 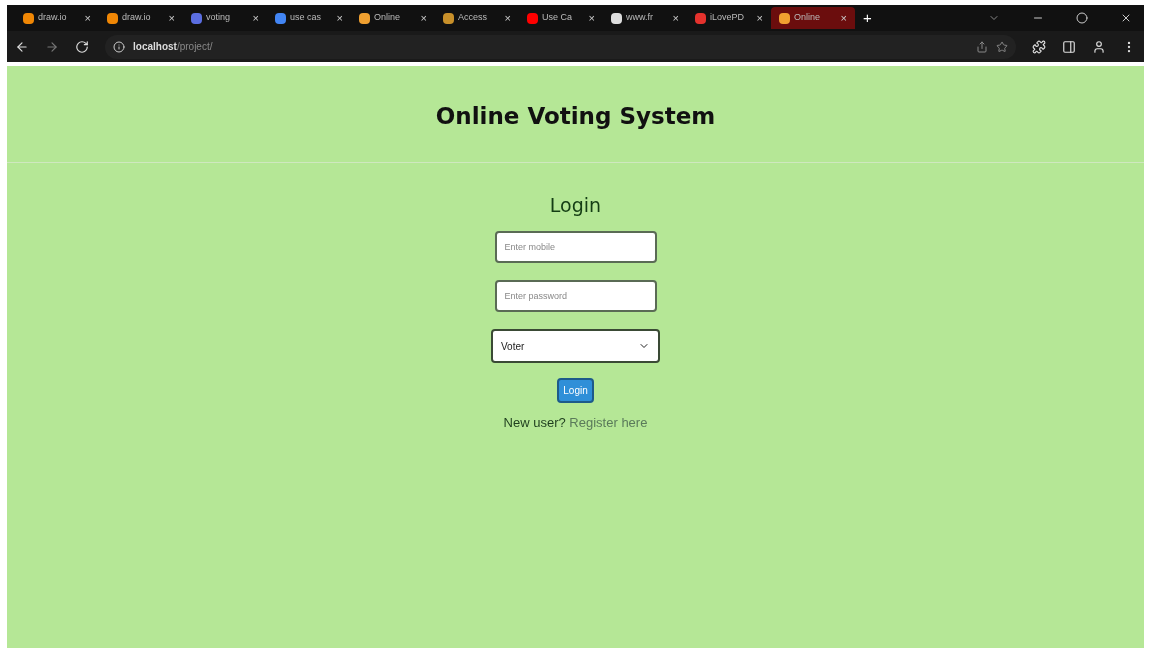 I want to click on restore-icon, so click(x=1082, y=18).